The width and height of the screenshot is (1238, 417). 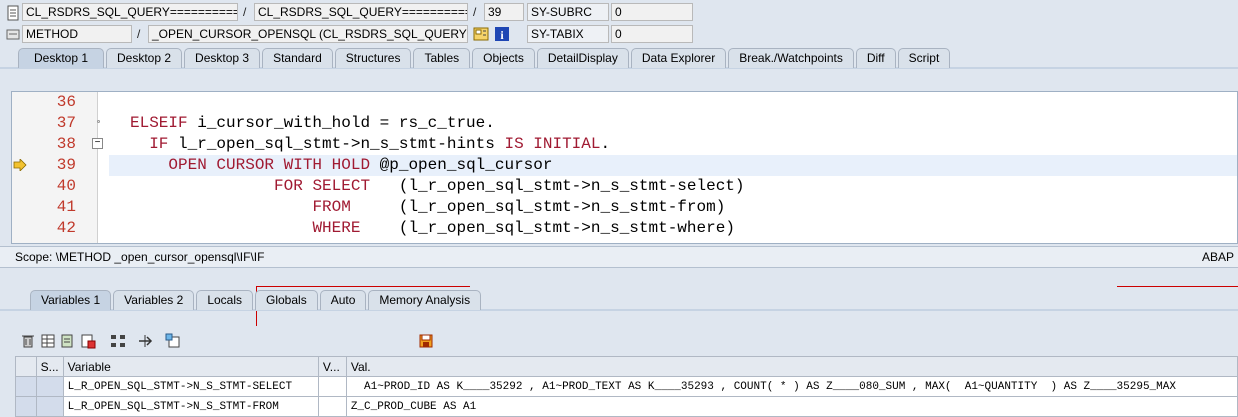 I want to click on code-line: ELSEIF i_cursor_with_hold = rs_c_true., so click(x=312, y=123).